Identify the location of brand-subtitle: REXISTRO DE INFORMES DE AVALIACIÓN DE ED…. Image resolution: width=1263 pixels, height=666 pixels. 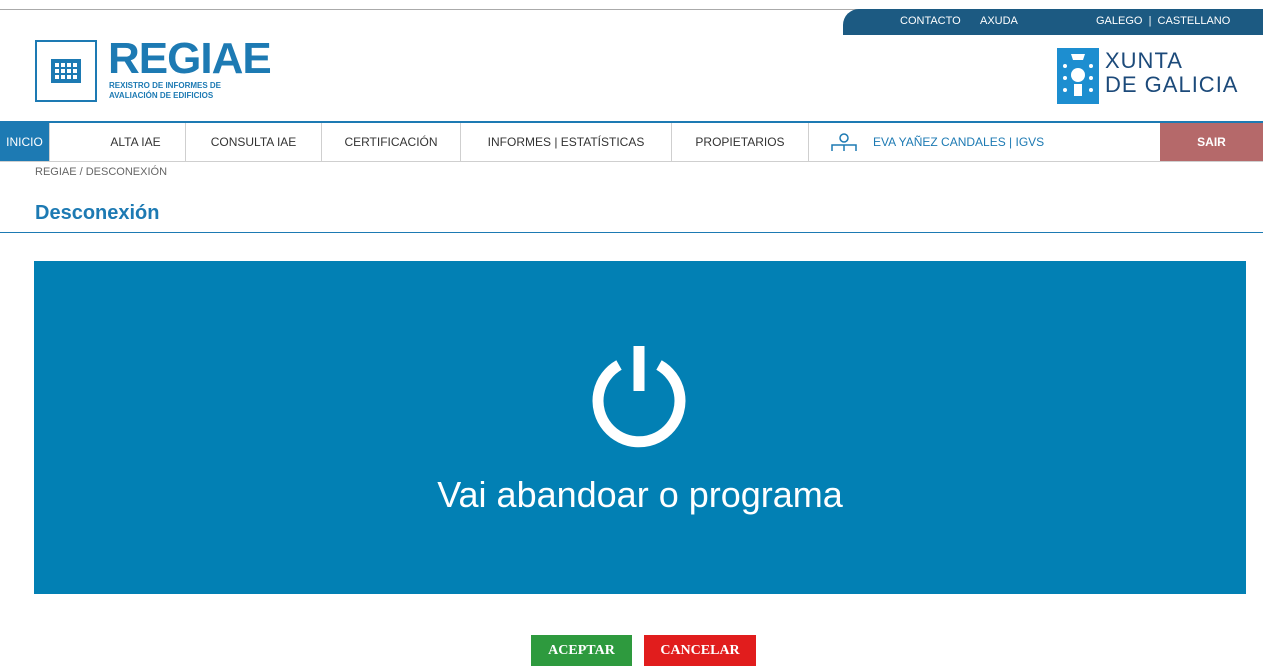
(165, 91).